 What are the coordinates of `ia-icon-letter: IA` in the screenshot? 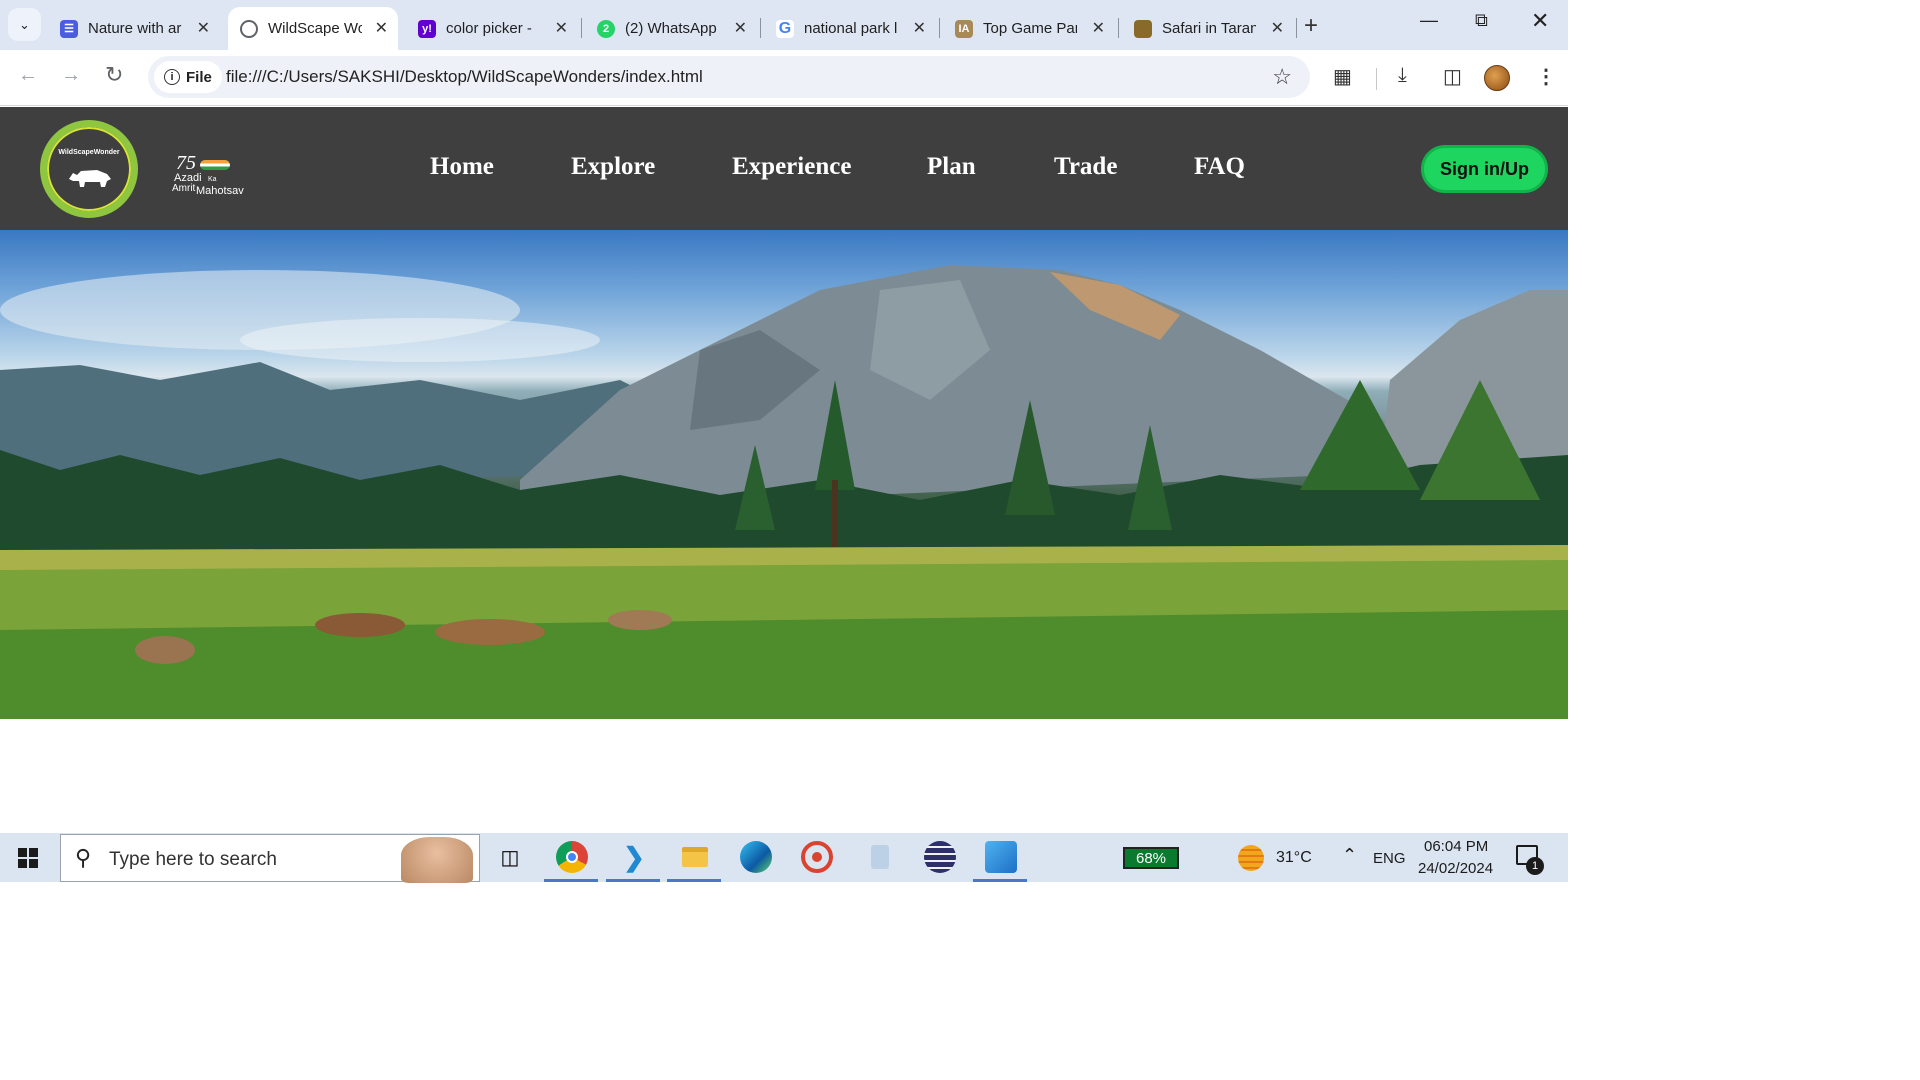 It's located at (964, 28).